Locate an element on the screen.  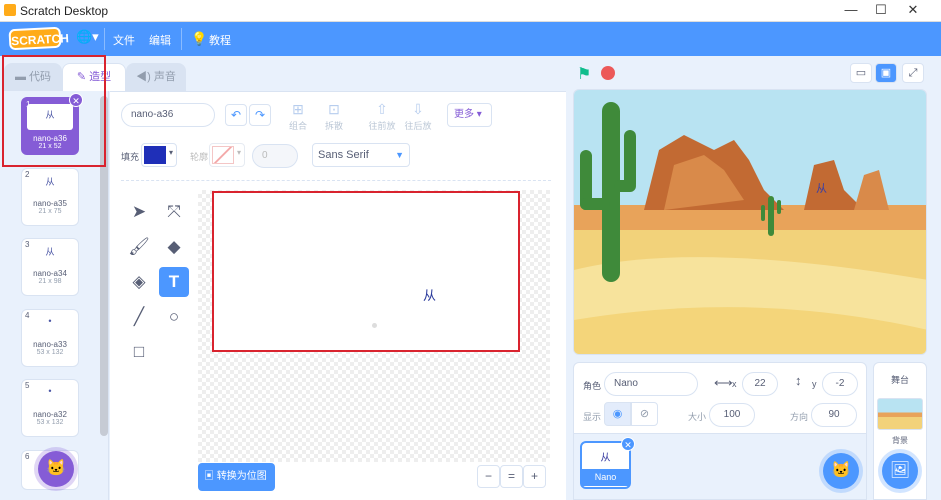
line-tool: ╱ is located at coordinates (139, 317).